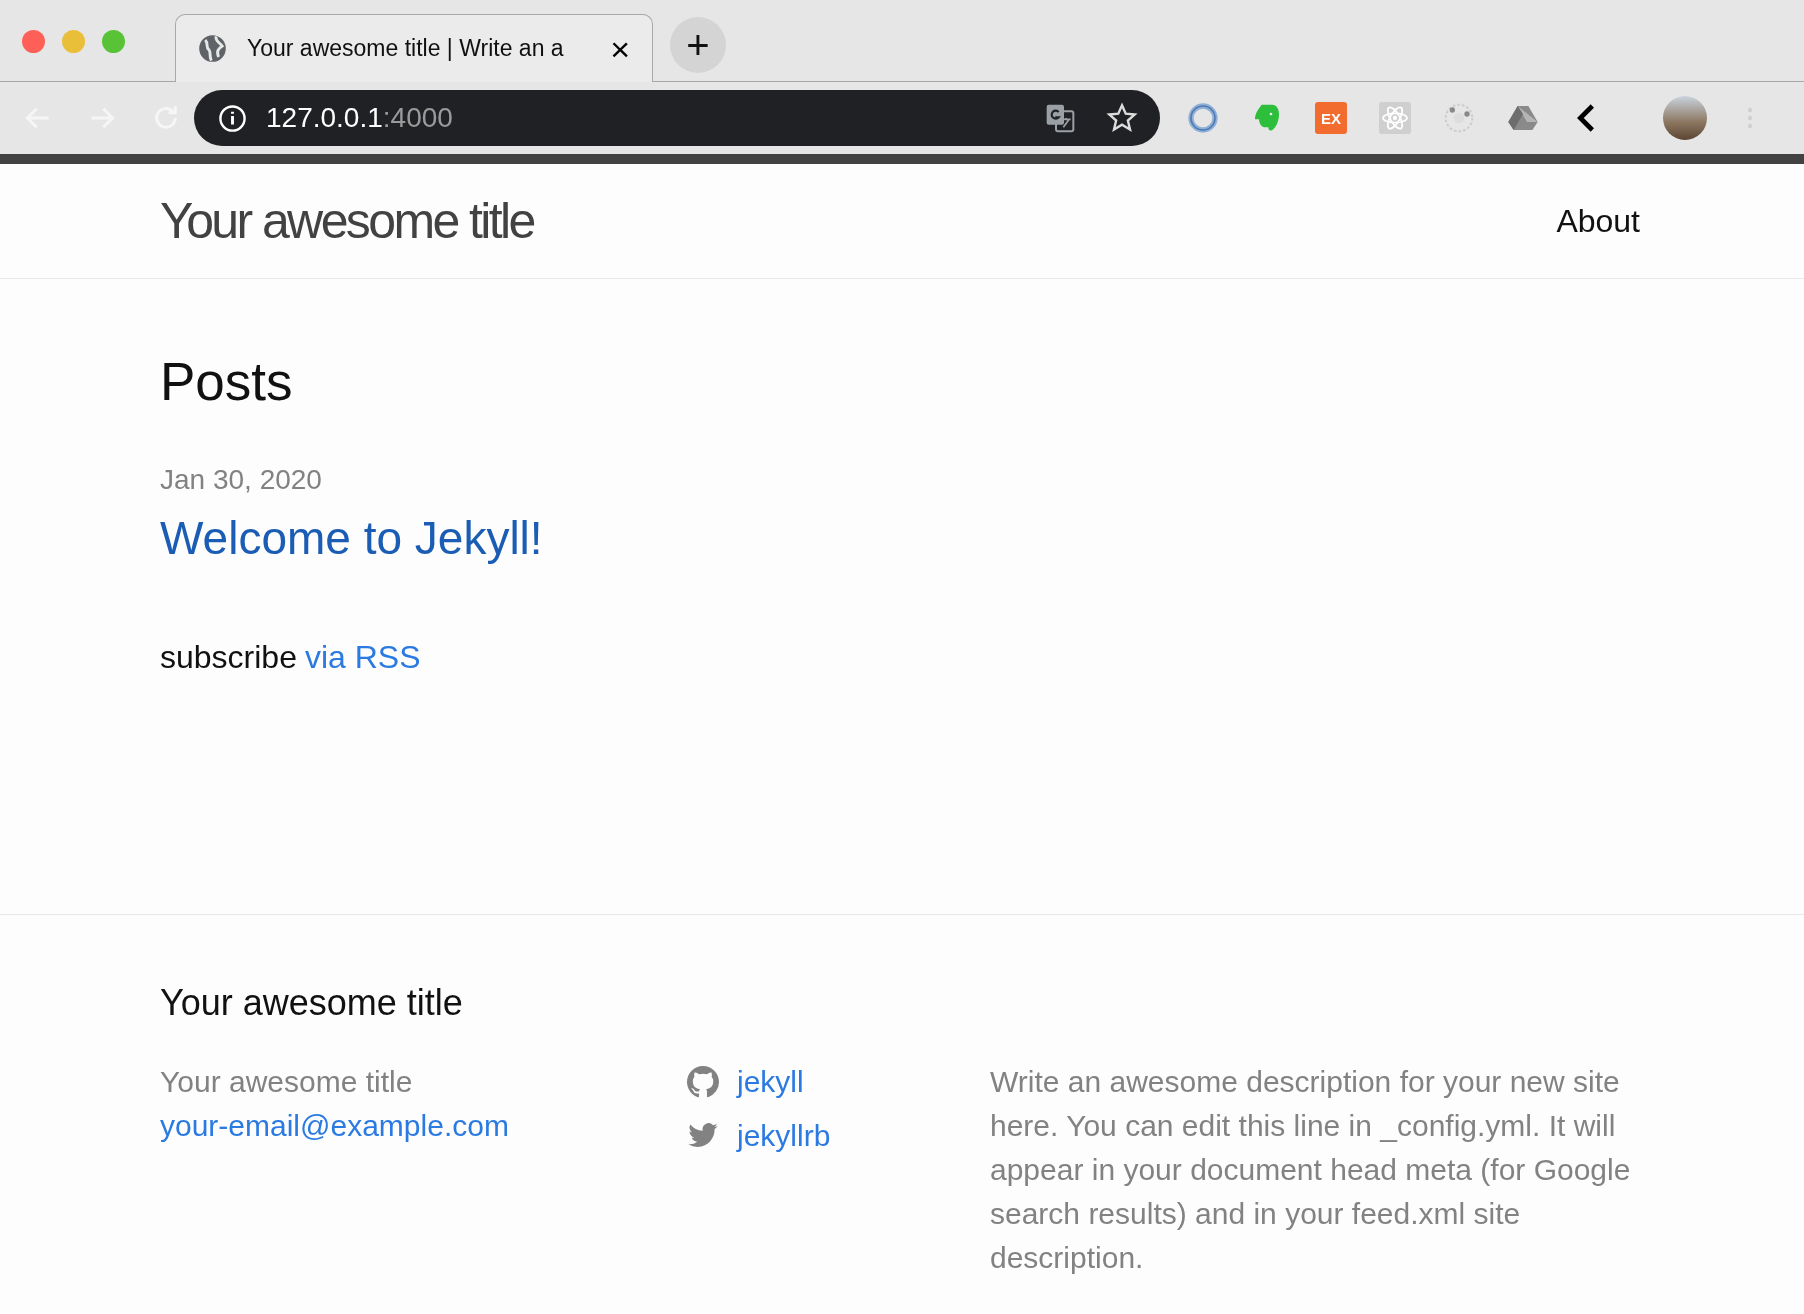  I want to click on footer-title: Your awesome title, so click(312, 1003).